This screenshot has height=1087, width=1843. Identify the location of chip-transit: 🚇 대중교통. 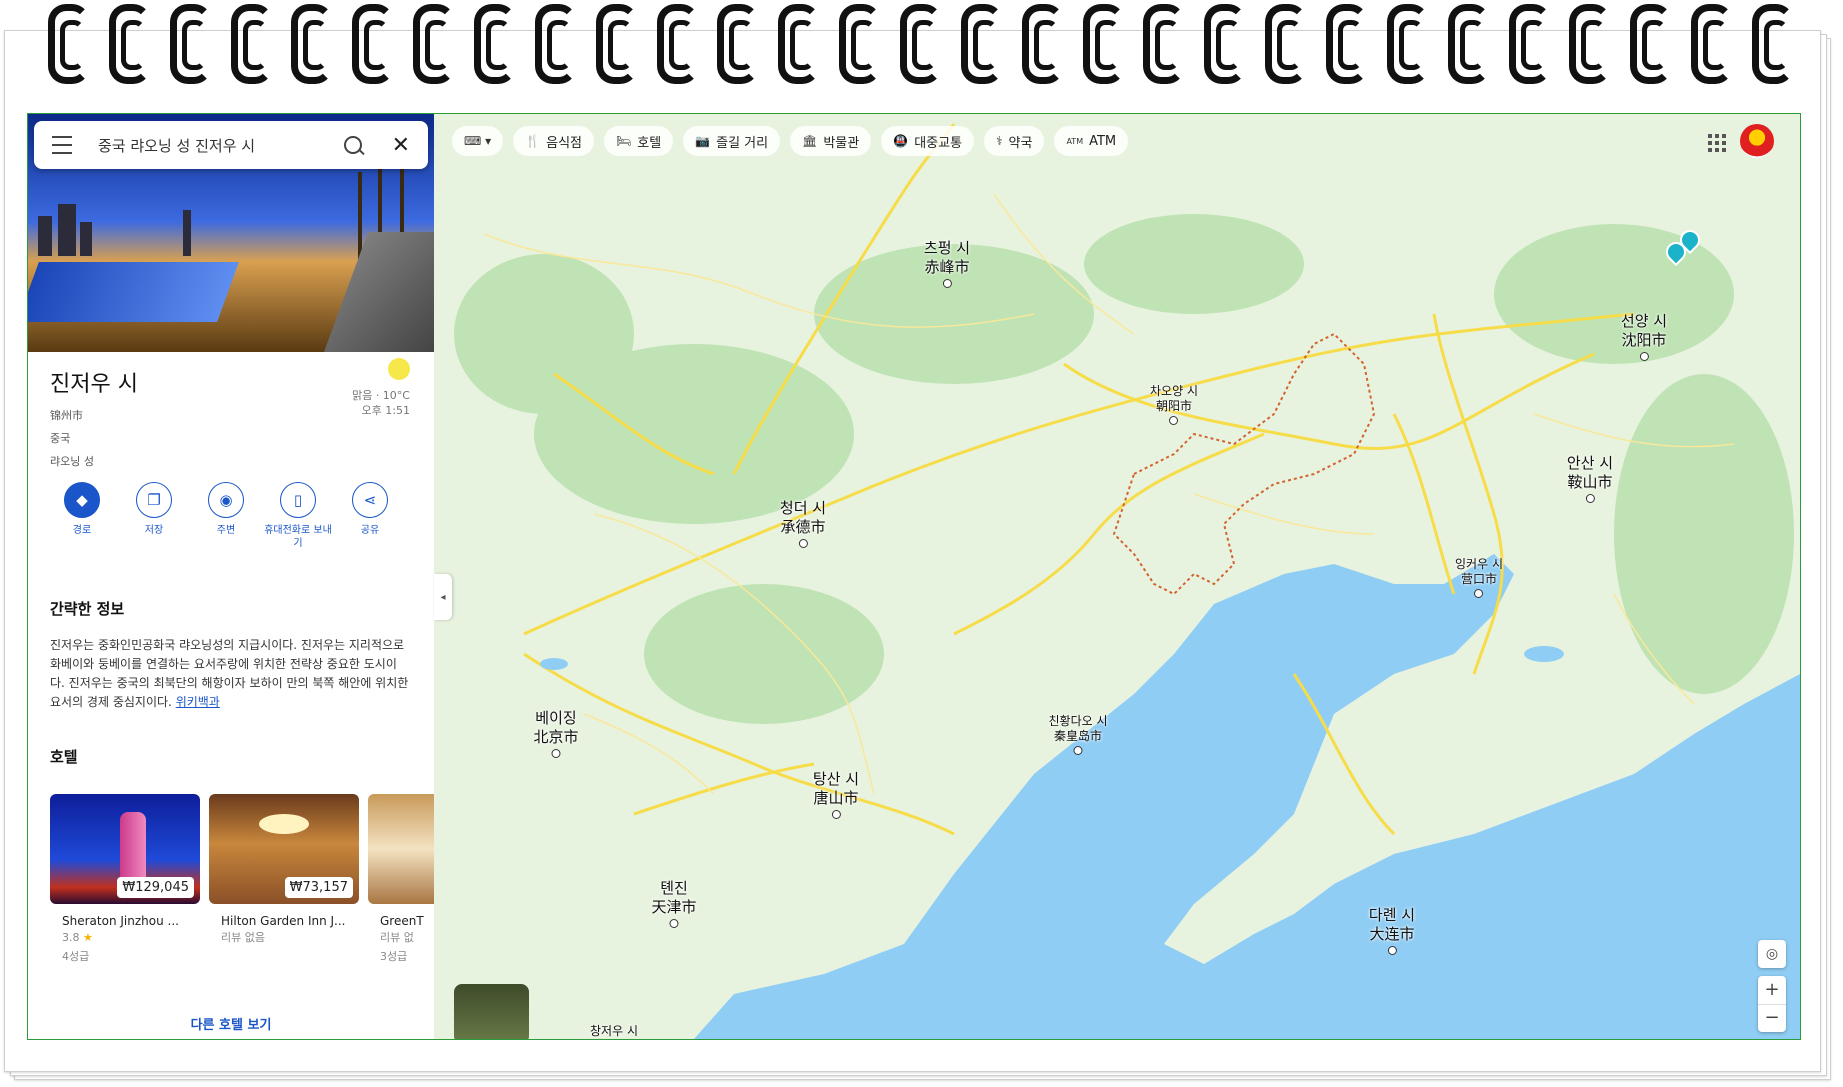
(928, 141).